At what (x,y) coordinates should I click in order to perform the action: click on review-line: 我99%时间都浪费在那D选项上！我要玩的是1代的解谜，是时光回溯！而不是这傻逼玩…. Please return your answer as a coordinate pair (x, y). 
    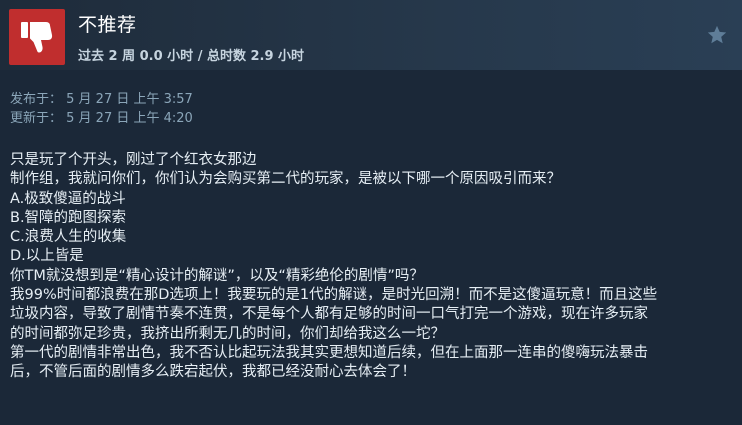
    Looking at the image, I should click on (334, 295).